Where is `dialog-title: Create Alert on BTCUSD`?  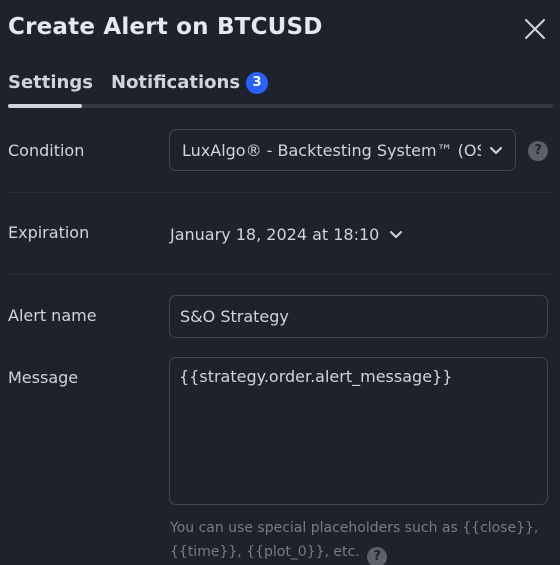
dialog-title: Create Alert on BTCUSD is located at coordinates (165, 27).